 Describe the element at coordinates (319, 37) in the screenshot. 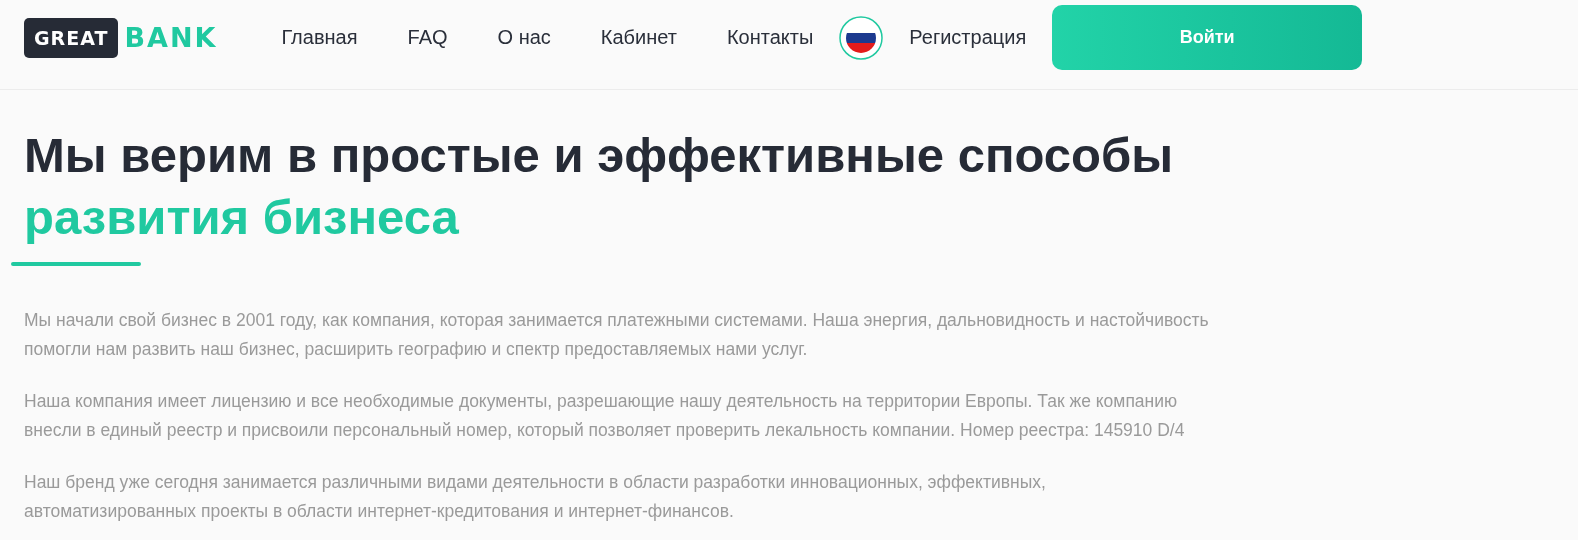

I see `nav-link: Главная` at that location.